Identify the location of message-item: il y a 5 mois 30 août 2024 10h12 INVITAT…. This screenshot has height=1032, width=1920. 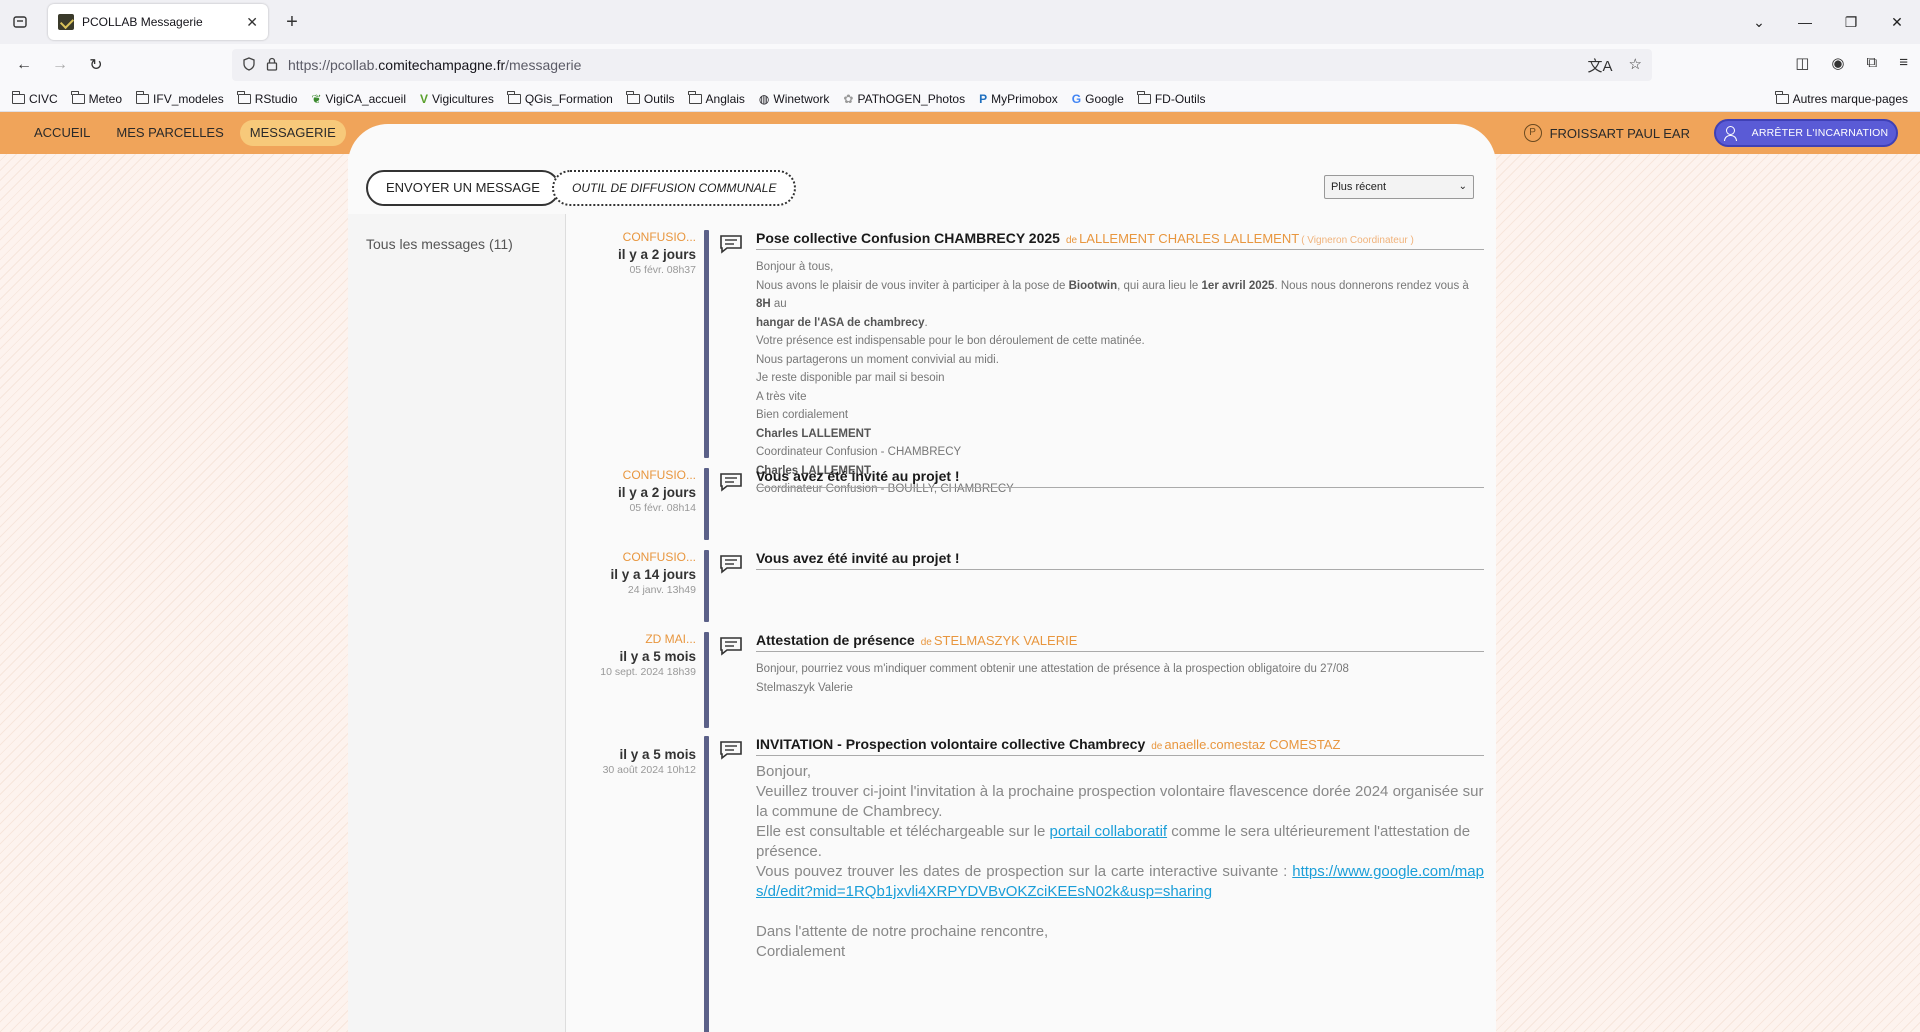
(1031, 884).